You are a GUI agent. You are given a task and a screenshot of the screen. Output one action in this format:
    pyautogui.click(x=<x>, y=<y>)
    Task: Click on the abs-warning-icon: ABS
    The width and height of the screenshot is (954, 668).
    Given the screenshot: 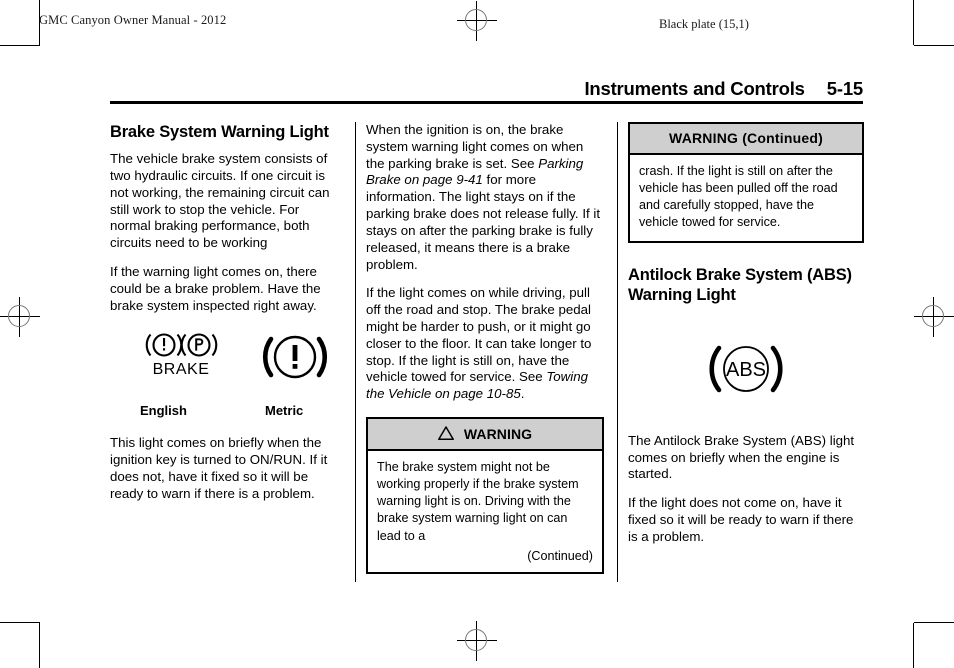 What is the action you would take?
    pyautogui.click(x=746, y=373)
    